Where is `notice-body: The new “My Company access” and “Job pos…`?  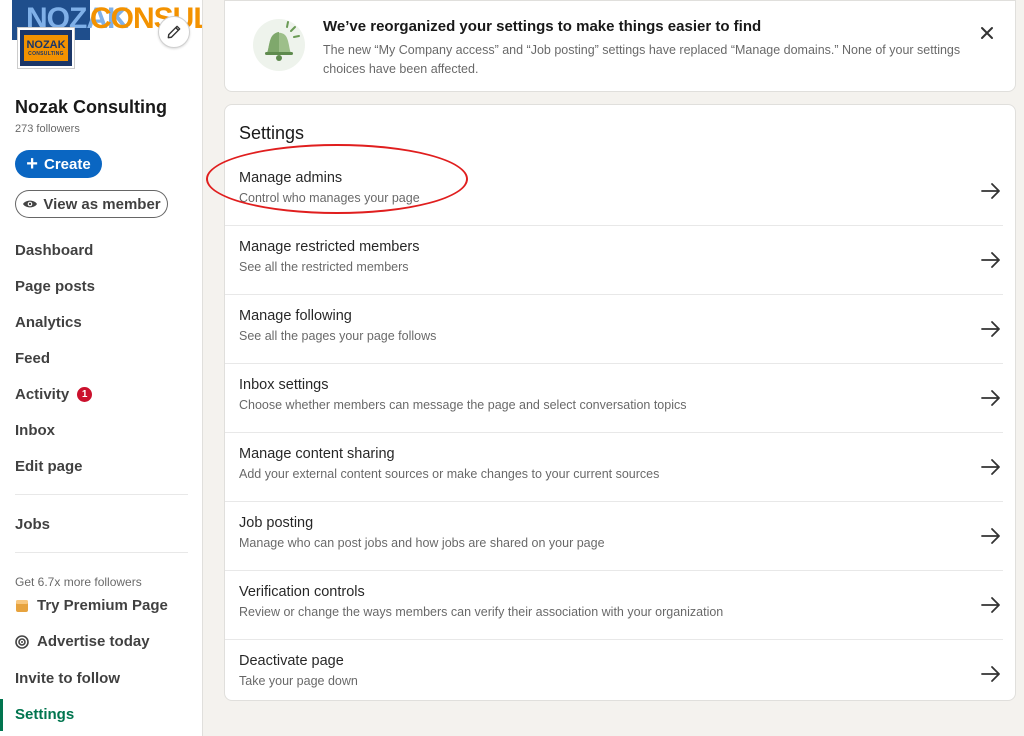 notice-body: The new “My Company access” and “Job pos… is located at coordinates (642, 59).